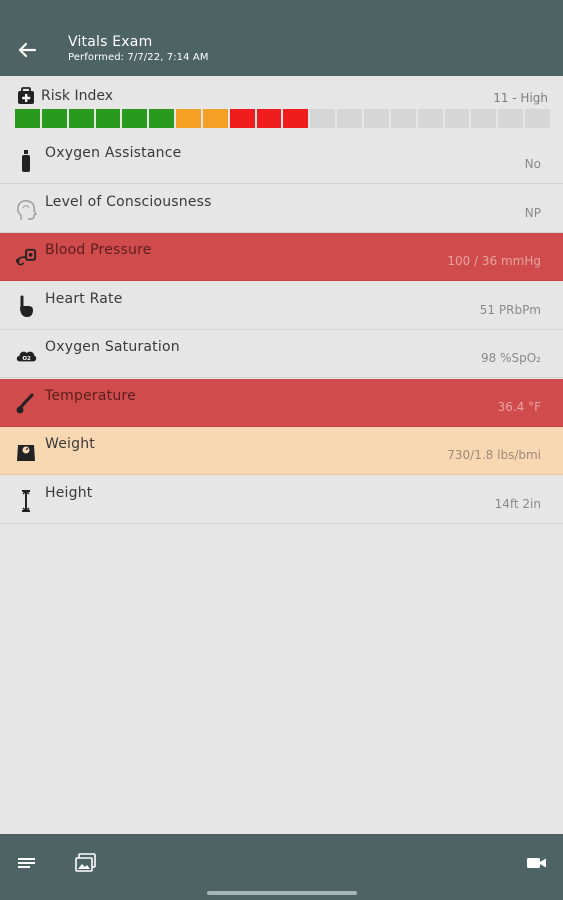 The width and height of the screenshot is (563, 900). Describe the element at coordinates (26, 307) in the screenshot. I see `pulse-finger-icon` at that location.